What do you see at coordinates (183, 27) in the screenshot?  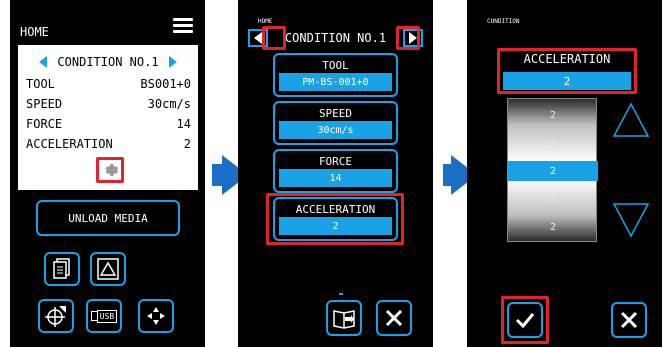 I see `menu-icon` at bounding box center [183, 27].